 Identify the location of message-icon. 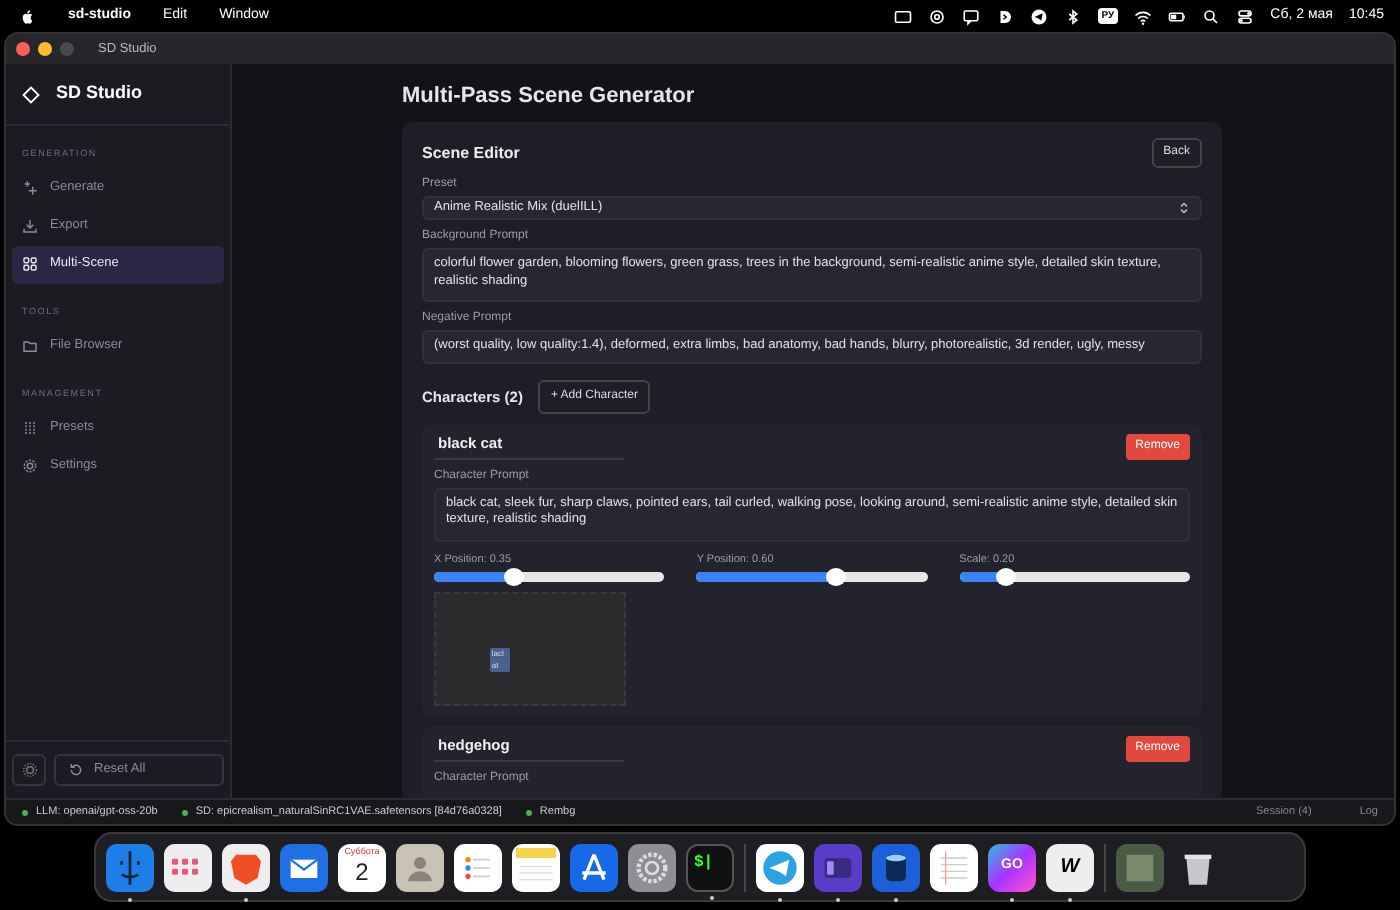
(970, 16).